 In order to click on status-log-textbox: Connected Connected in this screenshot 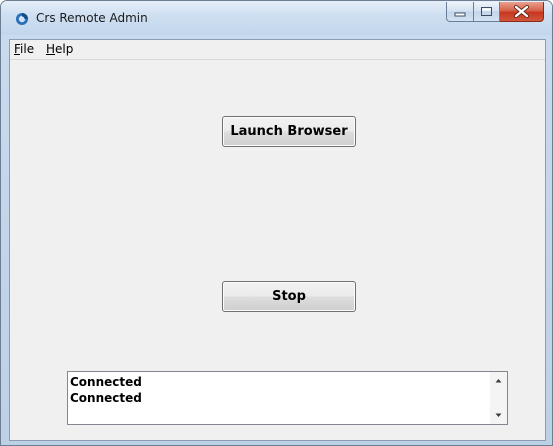, I will do `click(287, 398)`.